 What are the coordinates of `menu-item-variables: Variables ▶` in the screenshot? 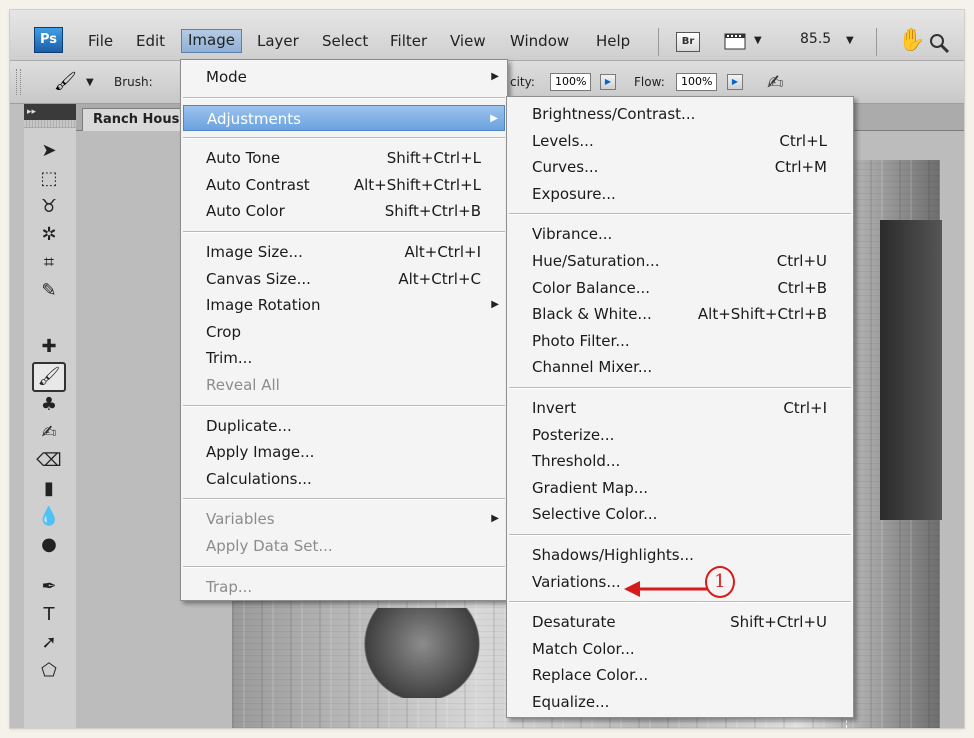 It's located at (344, 519).